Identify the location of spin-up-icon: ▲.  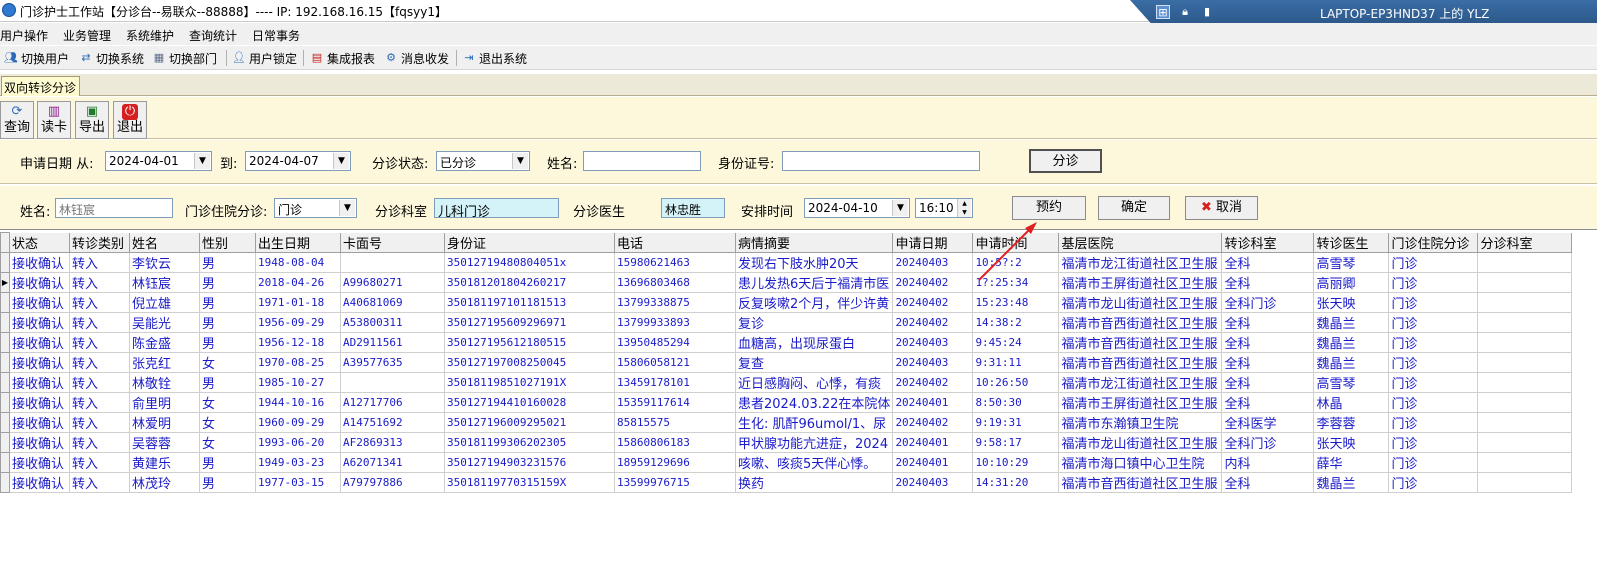
(964, 203).